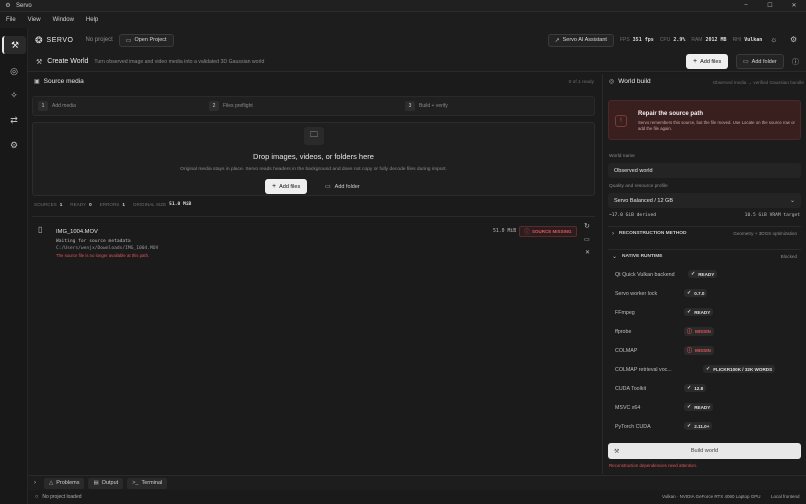  Describe the element at coordinates (642, 256) in the screenshot. I see `runtime-label: NATIVE RUNTIME` at that location.